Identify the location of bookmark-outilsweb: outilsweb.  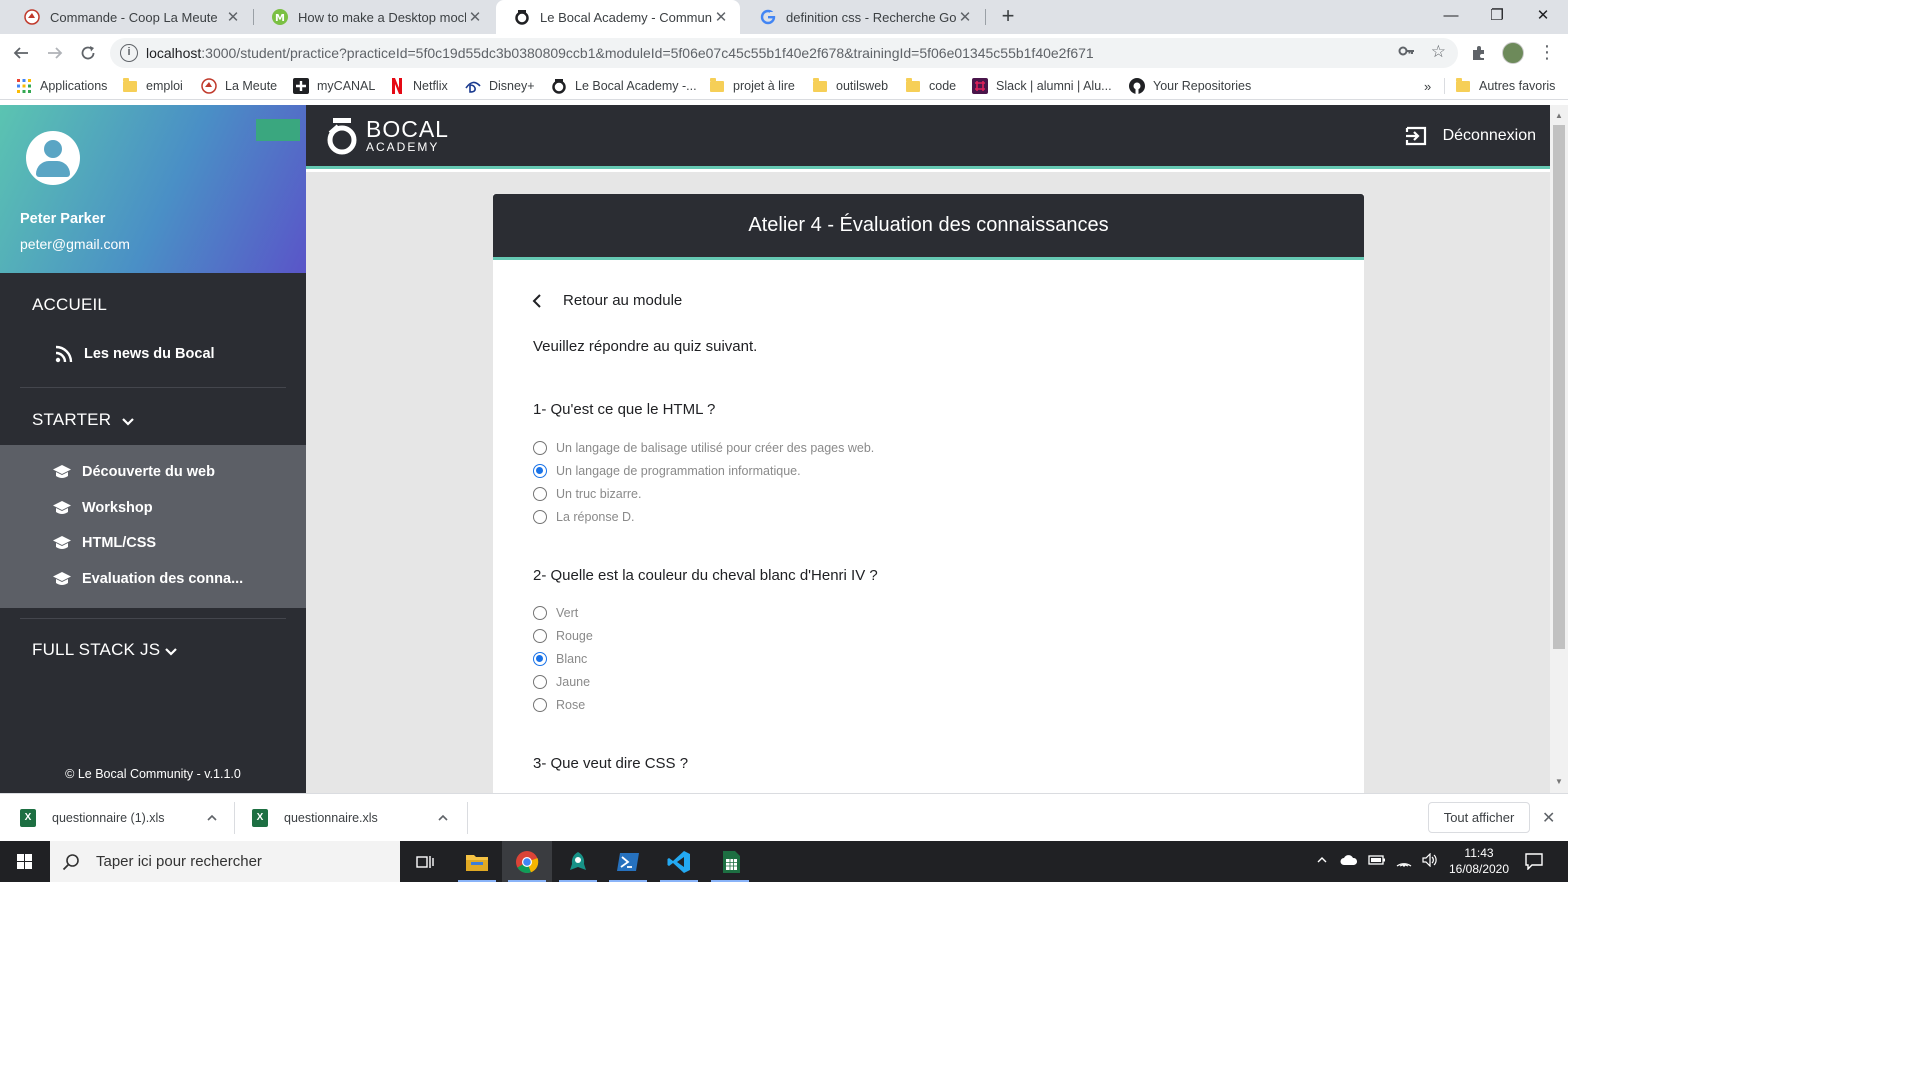
(850, 86).